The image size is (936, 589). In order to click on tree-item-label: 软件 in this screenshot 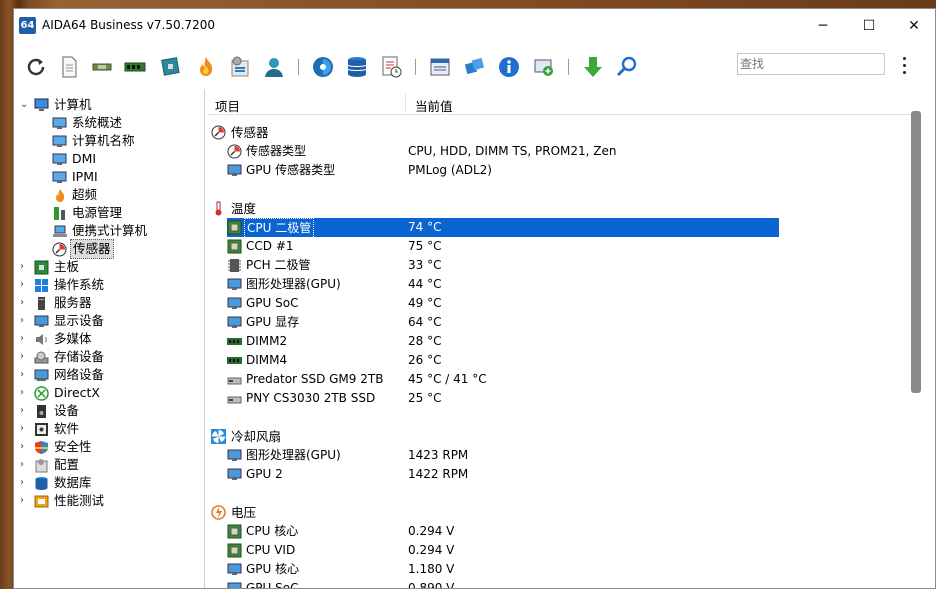, I will do `click(67, 428)`.